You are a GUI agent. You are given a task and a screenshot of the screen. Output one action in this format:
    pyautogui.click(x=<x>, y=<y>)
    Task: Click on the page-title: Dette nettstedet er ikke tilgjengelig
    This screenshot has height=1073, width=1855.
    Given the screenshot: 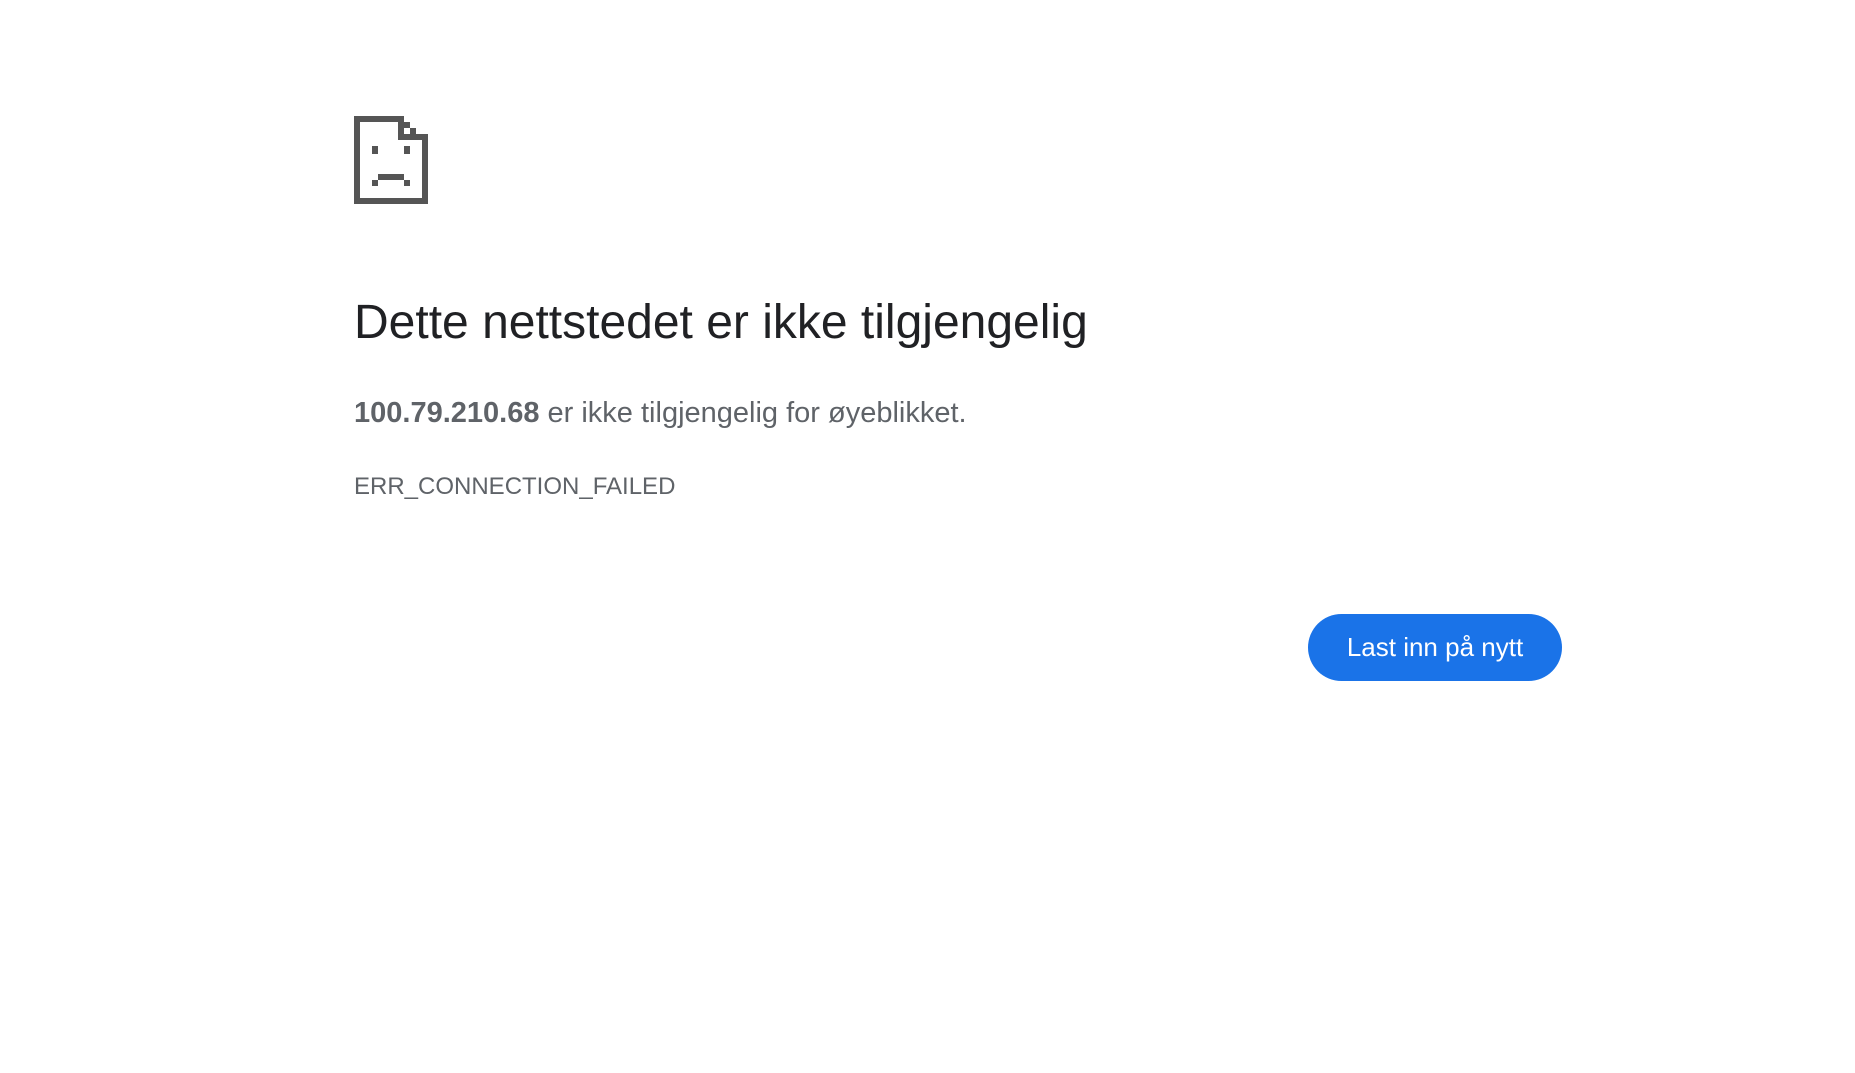 What is the action you would take?
    pyautogui.click(x=721, y=322)
    